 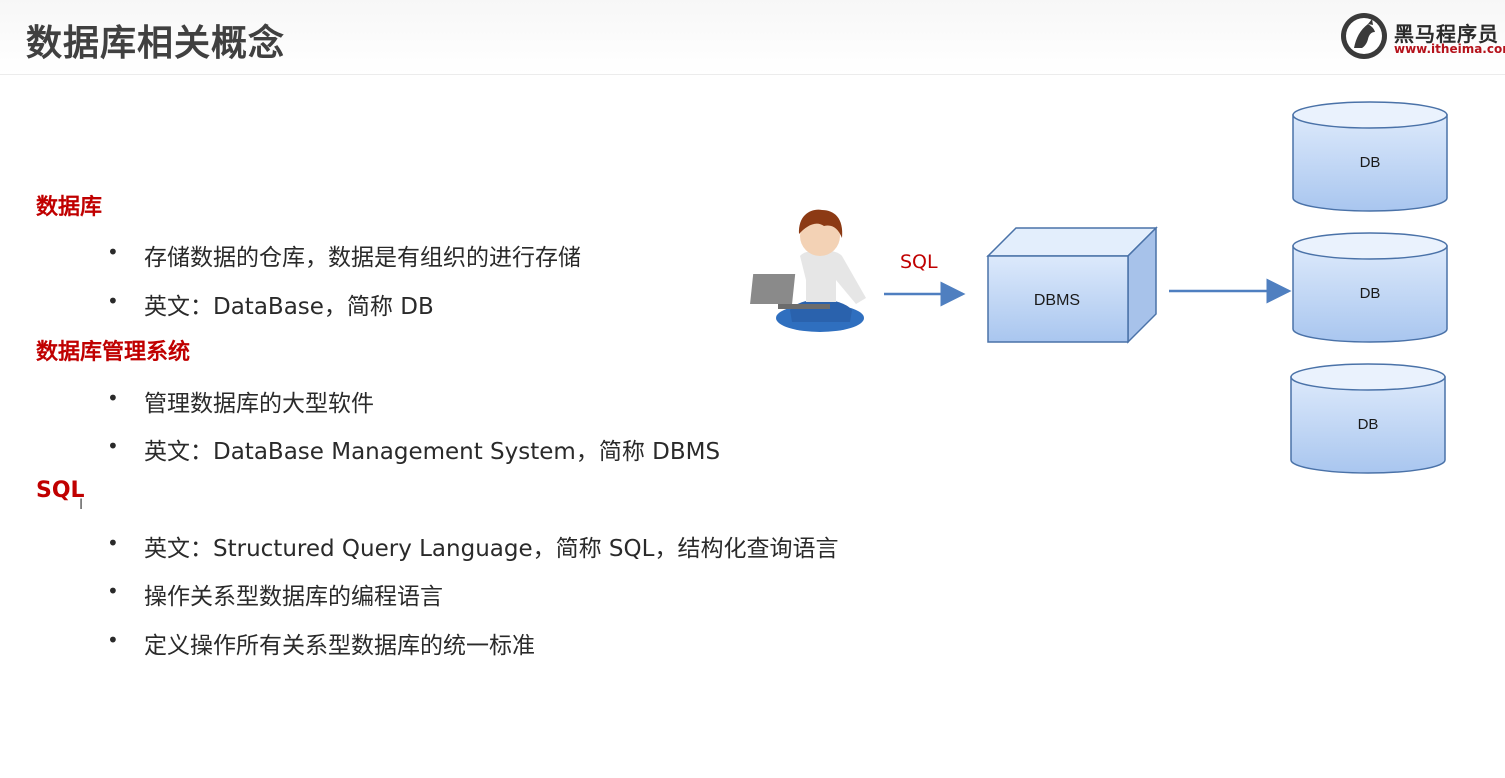 I want to click on bullet-text: 存储数据的仓库，数据是有组织的进行存储, so click(x=362, y=258).